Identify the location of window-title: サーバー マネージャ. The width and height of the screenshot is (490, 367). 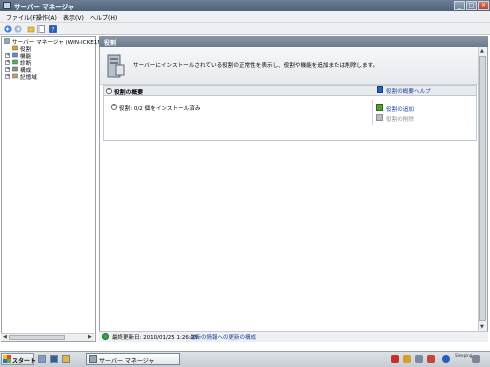
(44, 7).